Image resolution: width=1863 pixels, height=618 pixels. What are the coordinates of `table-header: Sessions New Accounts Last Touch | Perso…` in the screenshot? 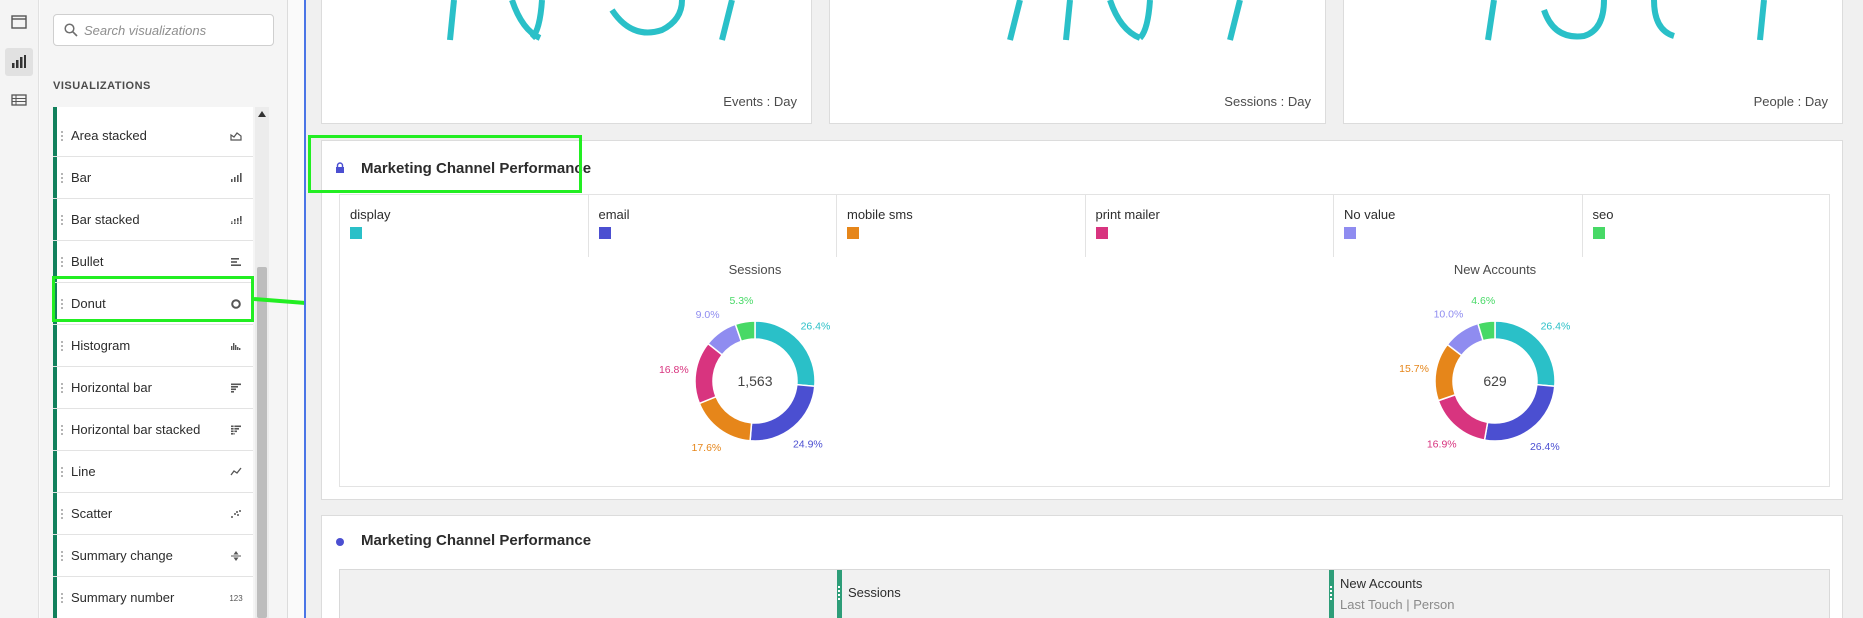 It's located at (1084, 593).